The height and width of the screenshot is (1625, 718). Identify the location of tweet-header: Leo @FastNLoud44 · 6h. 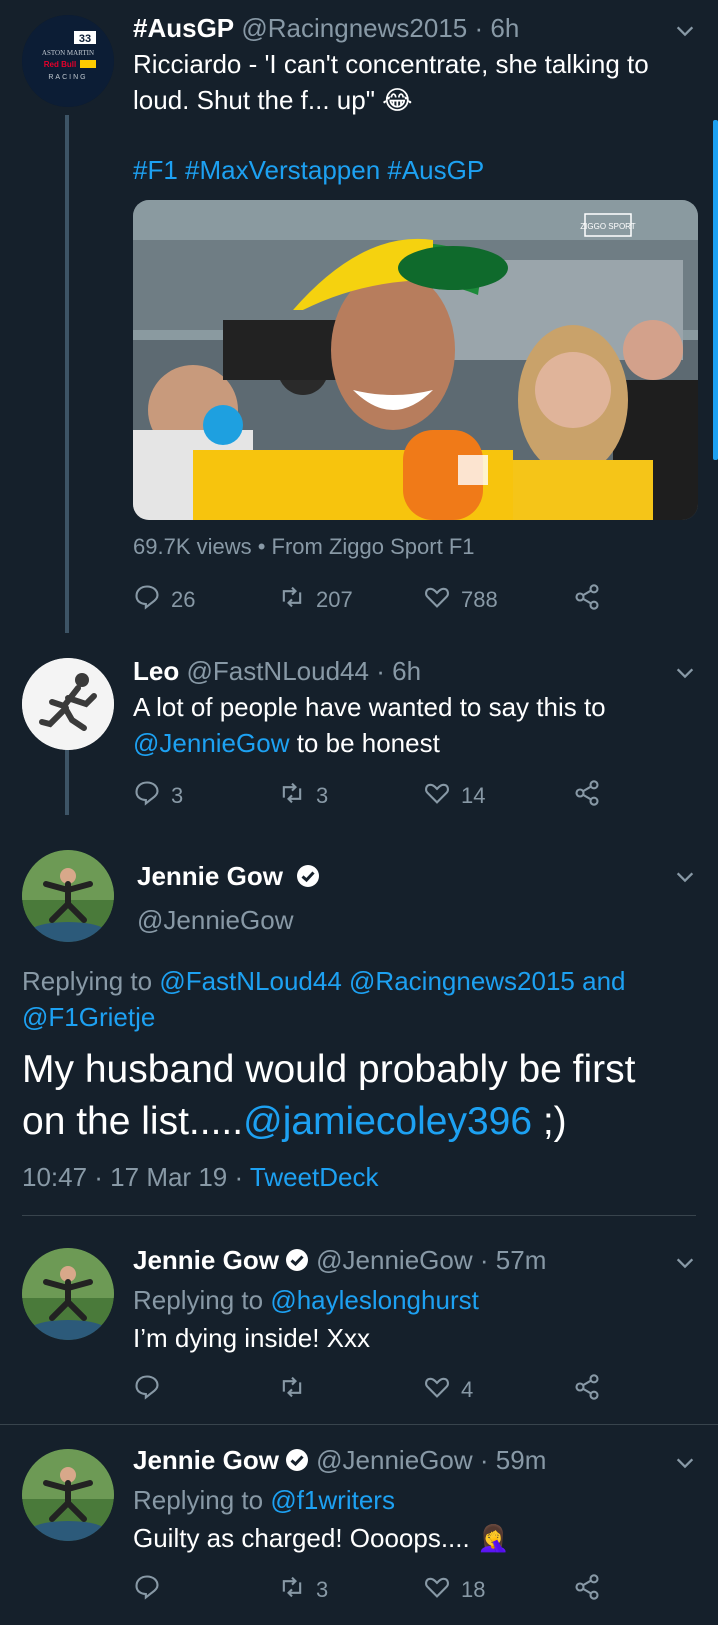
(410, 671).